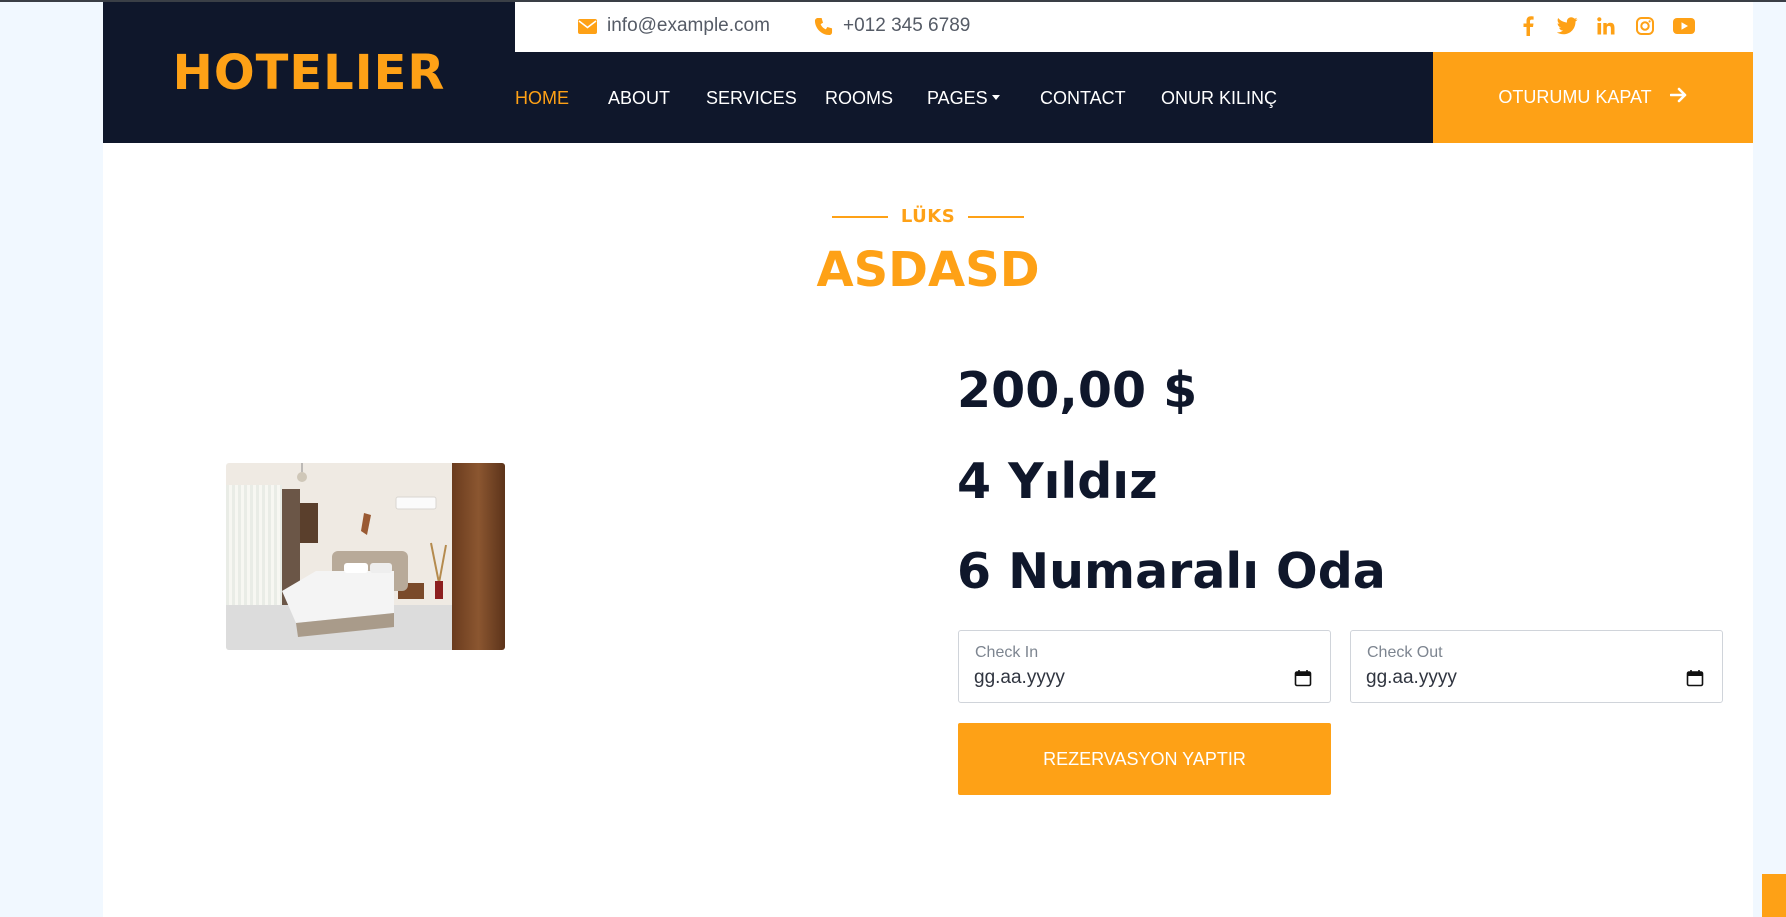 The height and width of the screenshot is (917, 1786). Describe the element at coordinates (1528, 26) in the screenshot. I see `facebook-icon` at that location.